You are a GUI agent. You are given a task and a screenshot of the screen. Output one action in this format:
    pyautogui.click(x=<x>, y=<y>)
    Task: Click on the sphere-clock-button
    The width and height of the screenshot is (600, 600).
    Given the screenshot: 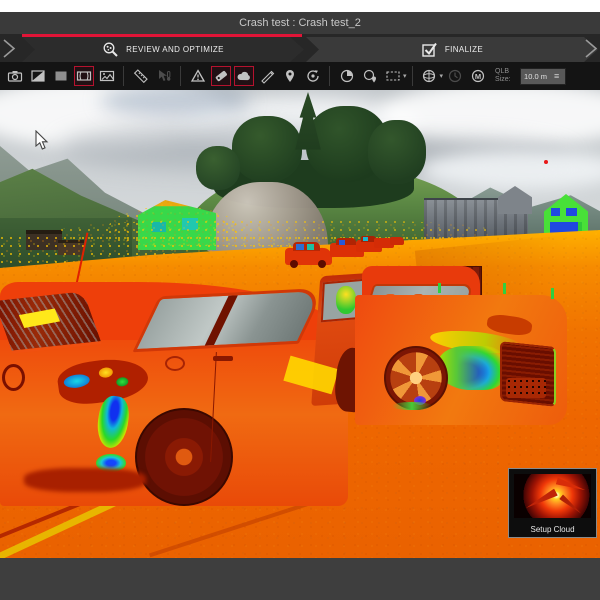 What is the action you would take?
    pyautogui.click(x=455, y=76)
    